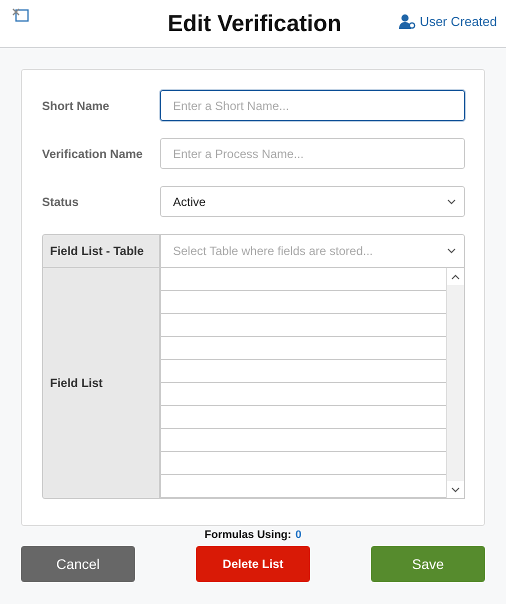 The image size is (506, 604). I want to click on user-created-label: User Created, so click(458, 21).